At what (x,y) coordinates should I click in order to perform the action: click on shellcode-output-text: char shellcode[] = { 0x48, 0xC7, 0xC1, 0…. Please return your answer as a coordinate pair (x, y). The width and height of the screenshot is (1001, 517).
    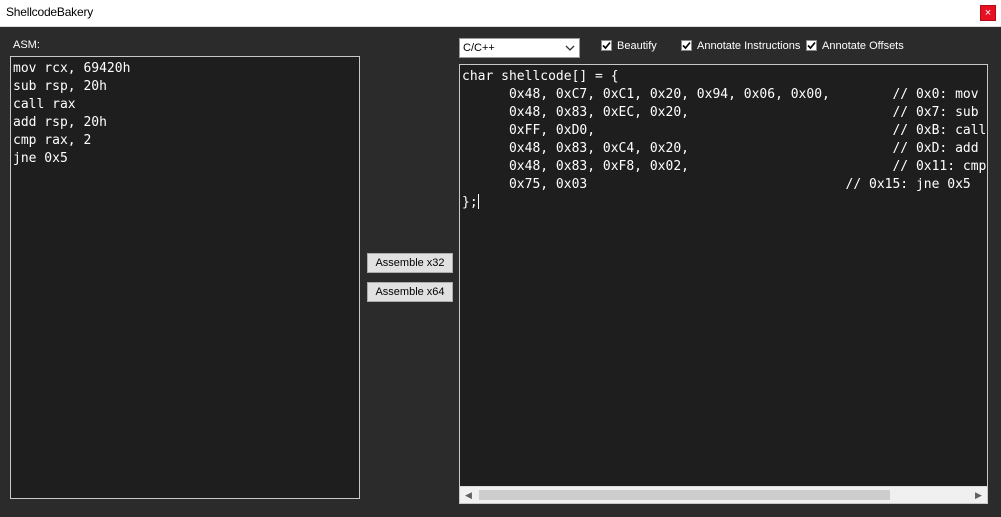
    Looking at the image, I should click on (725, 140).